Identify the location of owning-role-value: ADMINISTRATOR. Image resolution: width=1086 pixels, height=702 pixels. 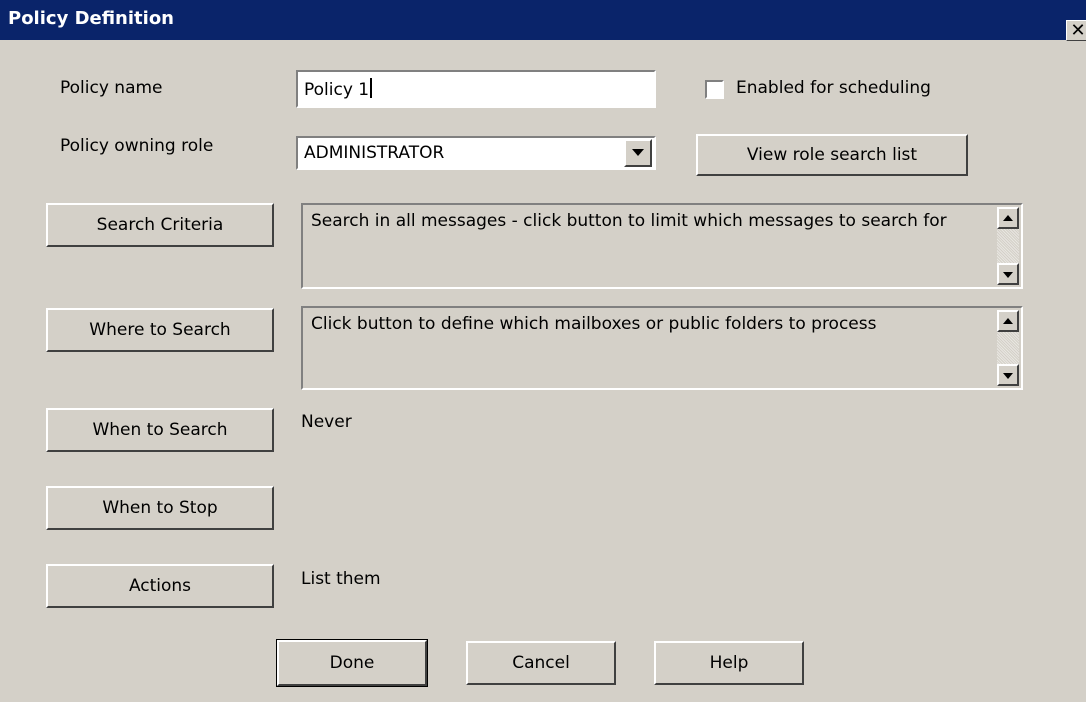
(374, 153).